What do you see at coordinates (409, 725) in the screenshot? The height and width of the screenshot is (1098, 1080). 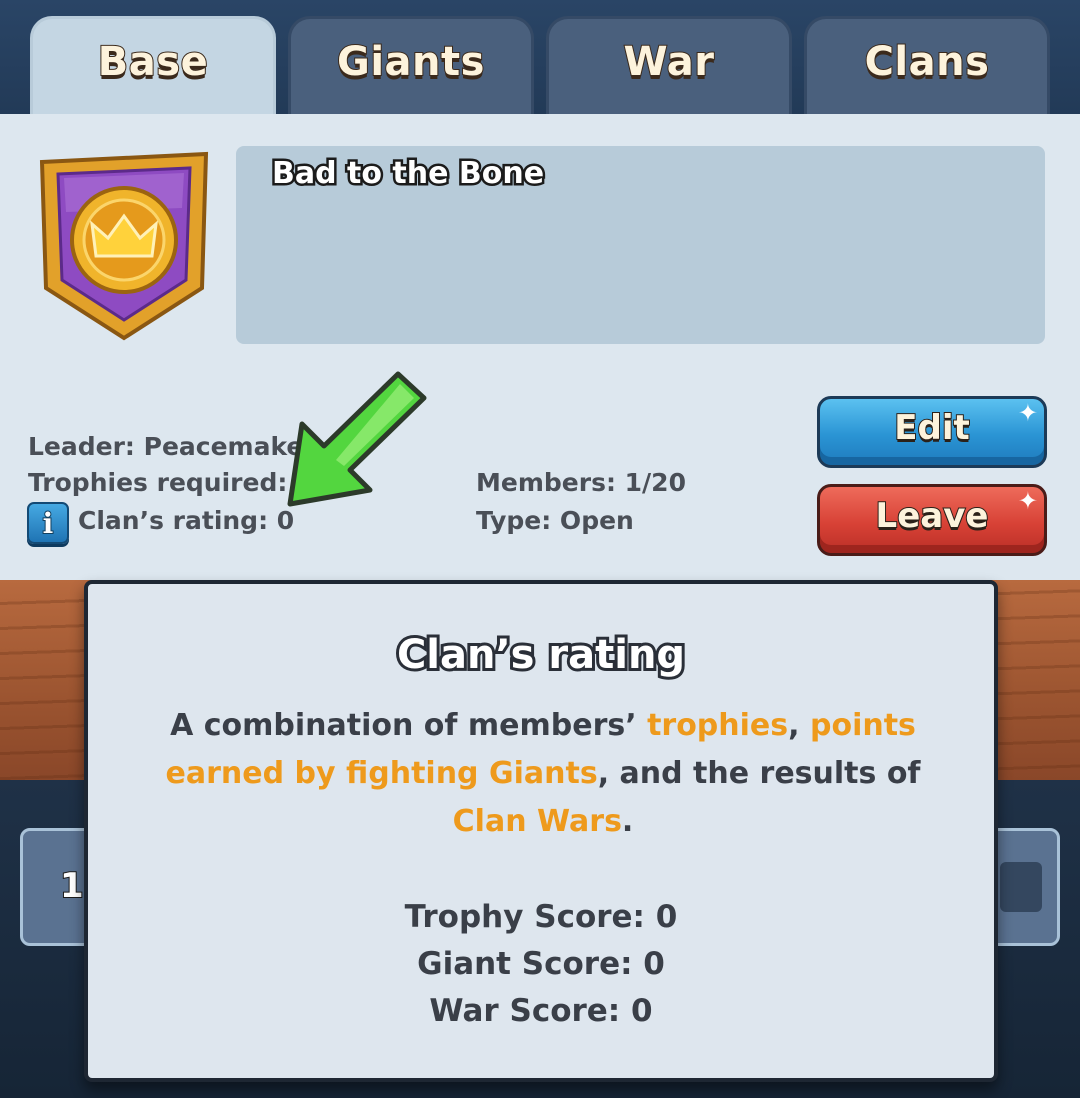 I see `desc-text: A combination of members’` at bounding box center [409, 725].